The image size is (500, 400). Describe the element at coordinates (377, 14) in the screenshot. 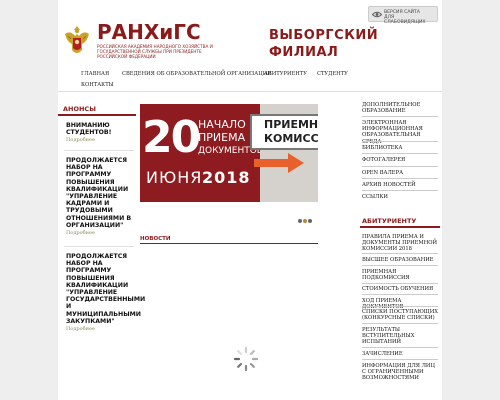

I see `eye-icon` at that location.